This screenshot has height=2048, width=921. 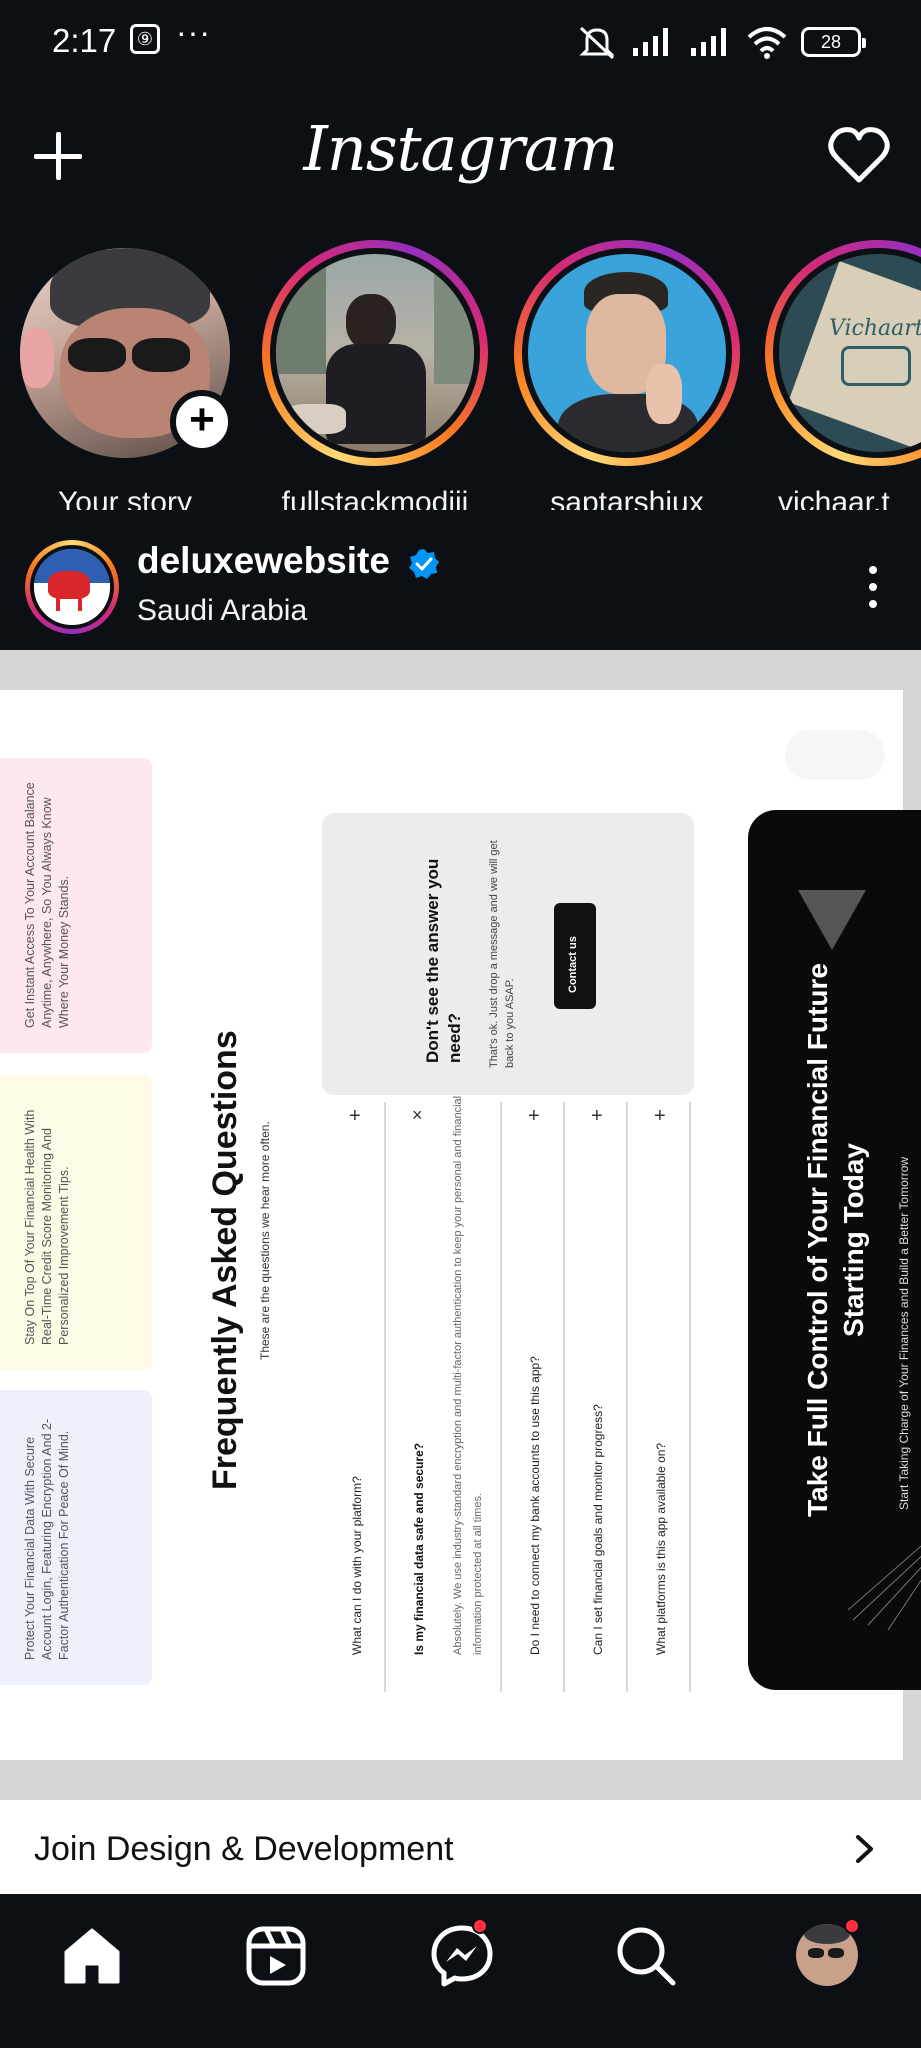 I want to click on profile-button, so click(x=828, y=1953).